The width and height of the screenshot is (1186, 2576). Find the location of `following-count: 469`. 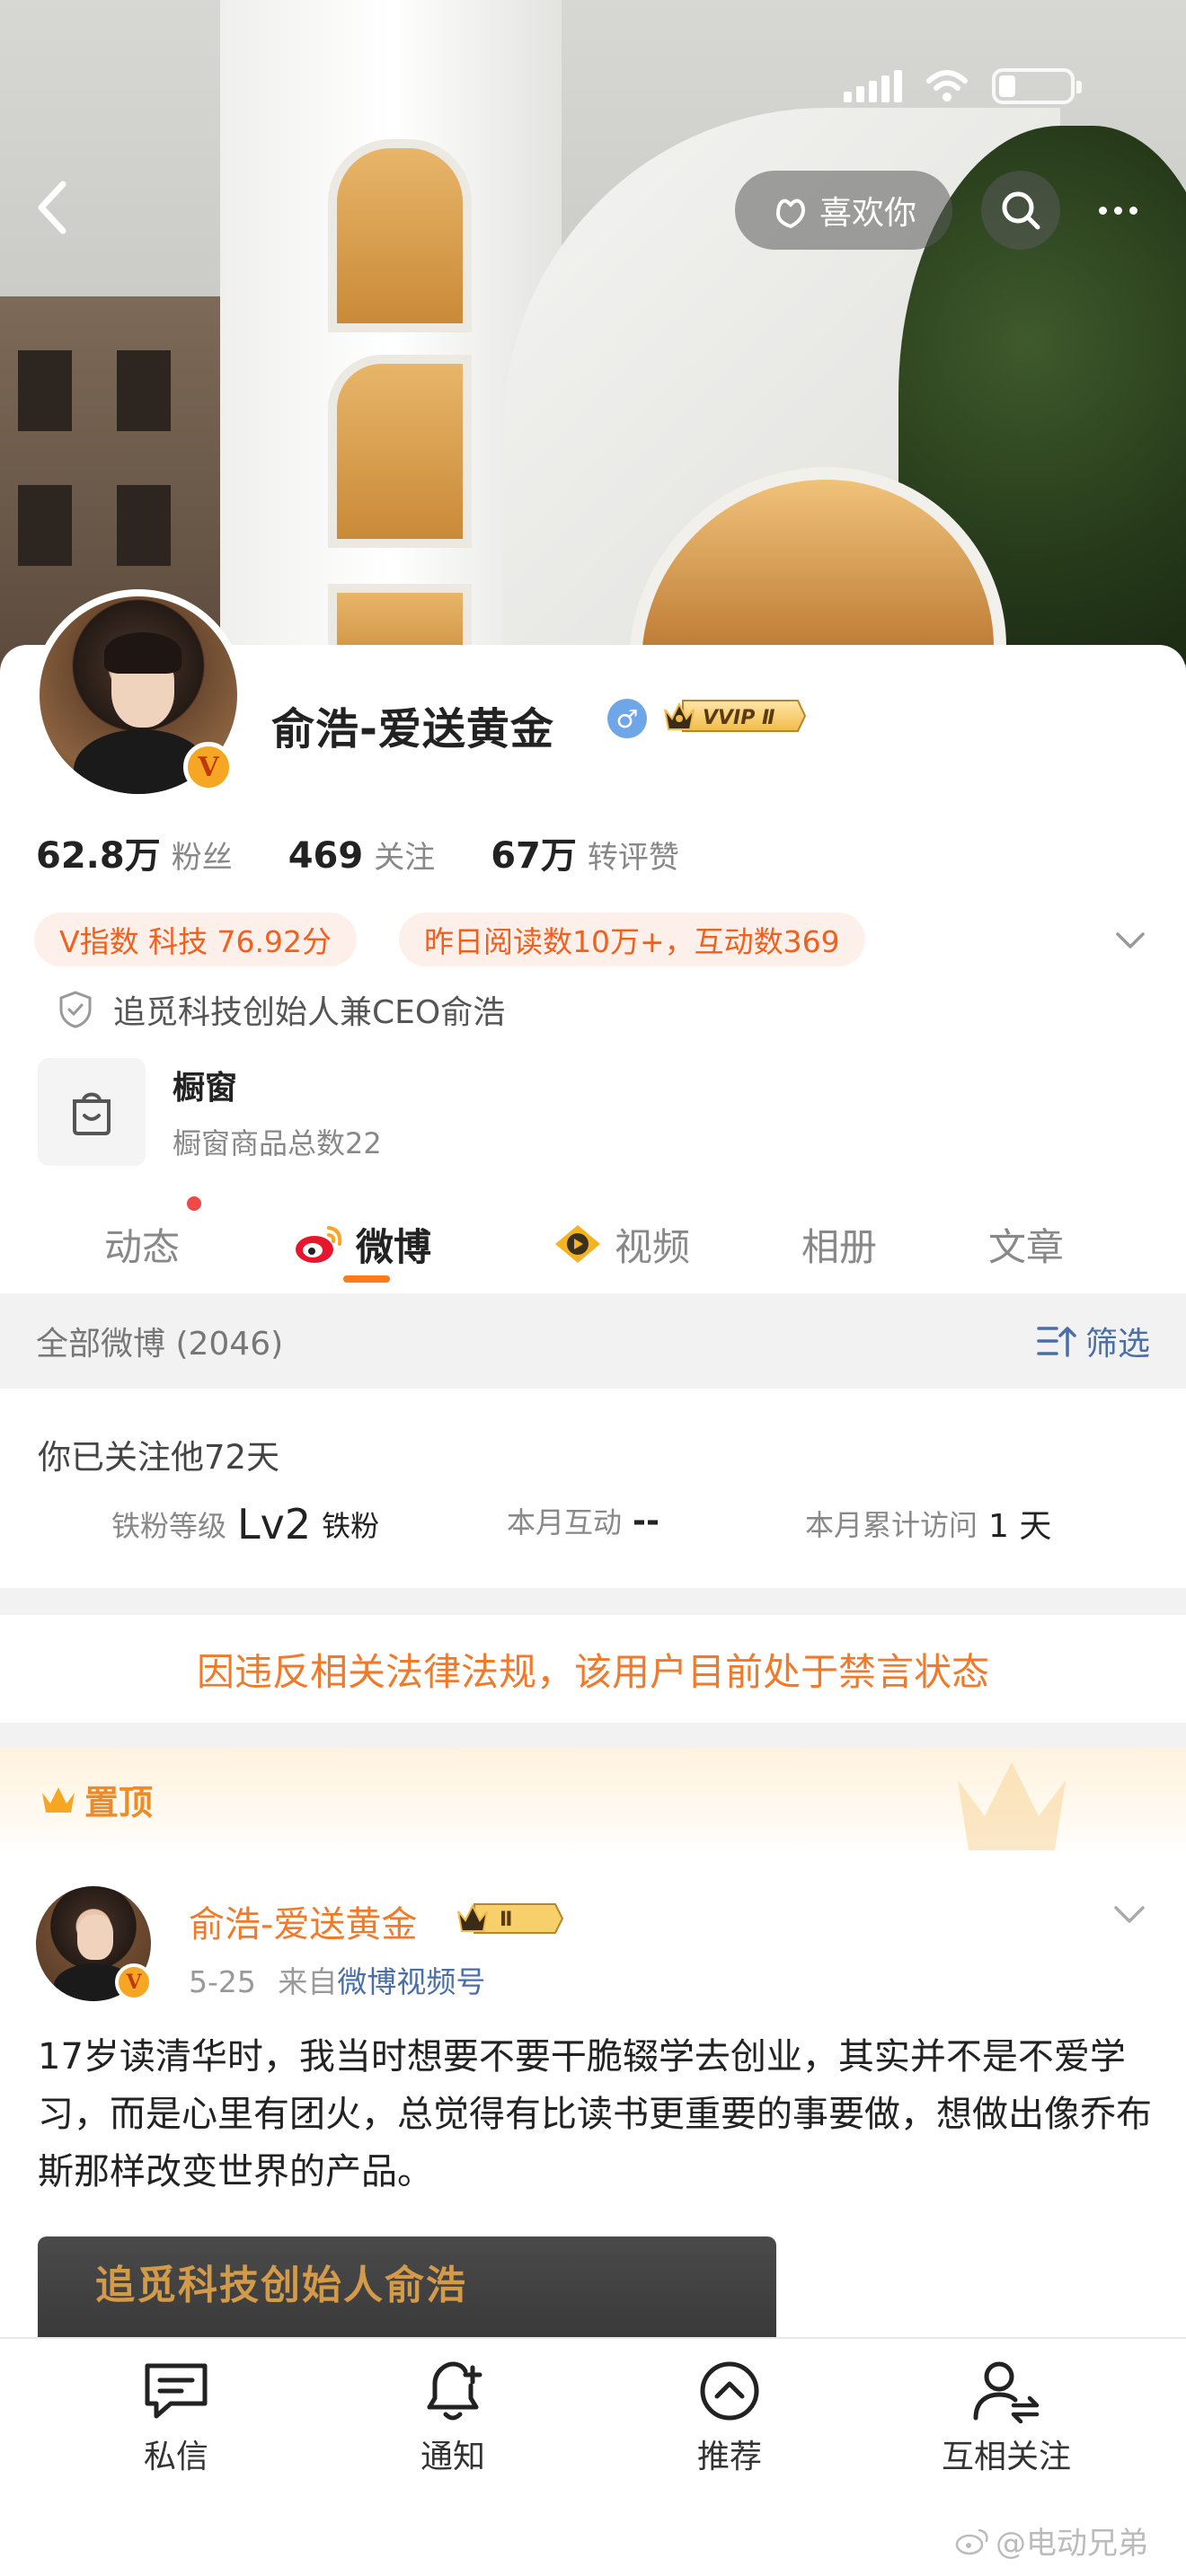

following-count: 469 is located at coordinates (326, 856).